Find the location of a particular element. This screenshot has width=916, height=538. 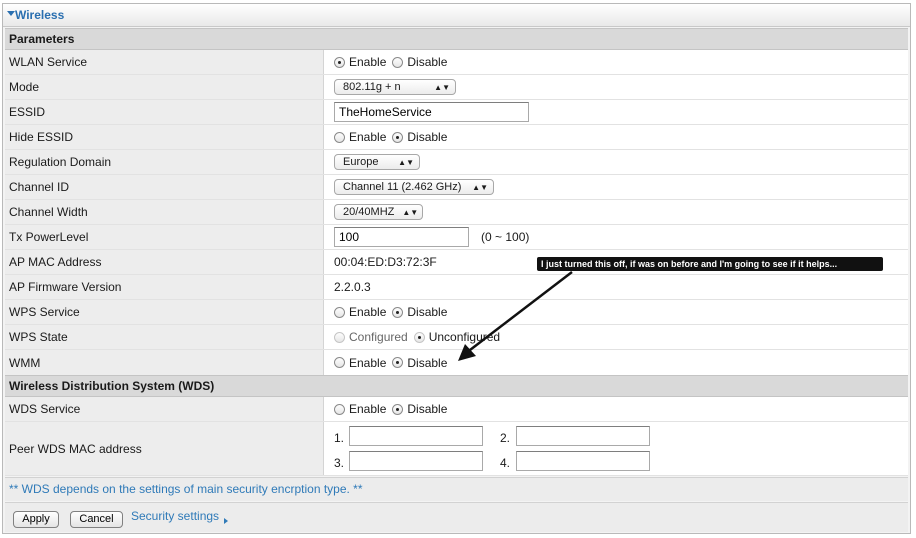

annotation-arrow-icon is located at coordinates (515, 316).